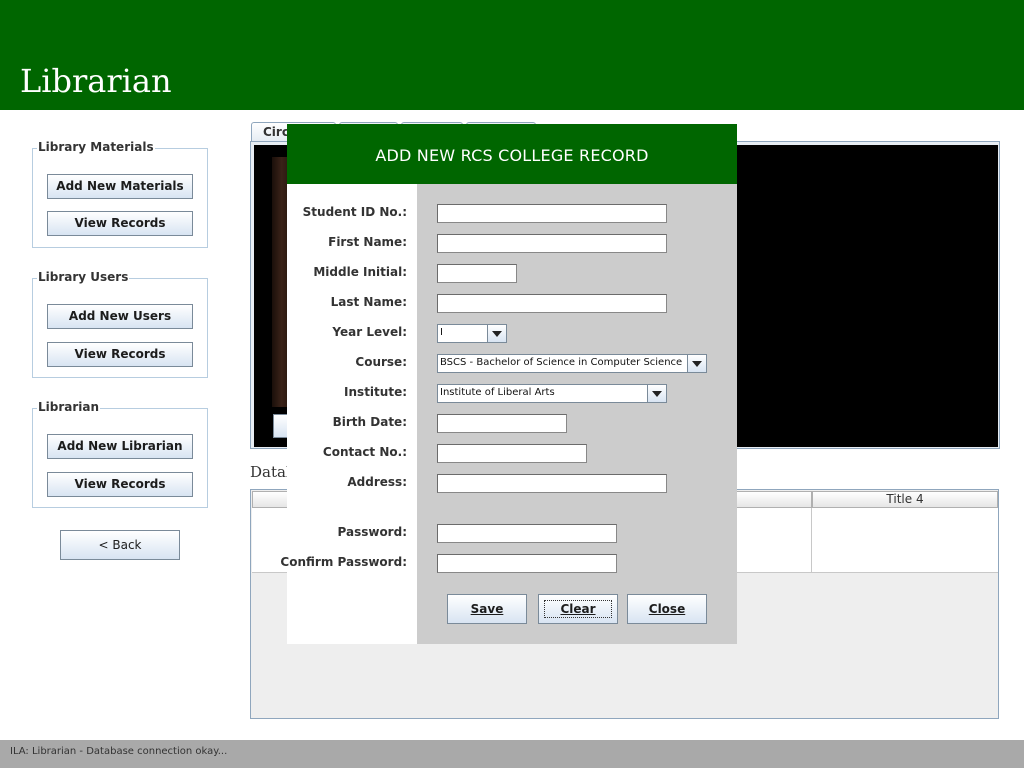 The height and width of the screenshot is (768, 1024). What do you see at coordinates (83, 277) in the screenshot?
I see `library-users-group-title: Library Users` at bounding box center [83, 277].